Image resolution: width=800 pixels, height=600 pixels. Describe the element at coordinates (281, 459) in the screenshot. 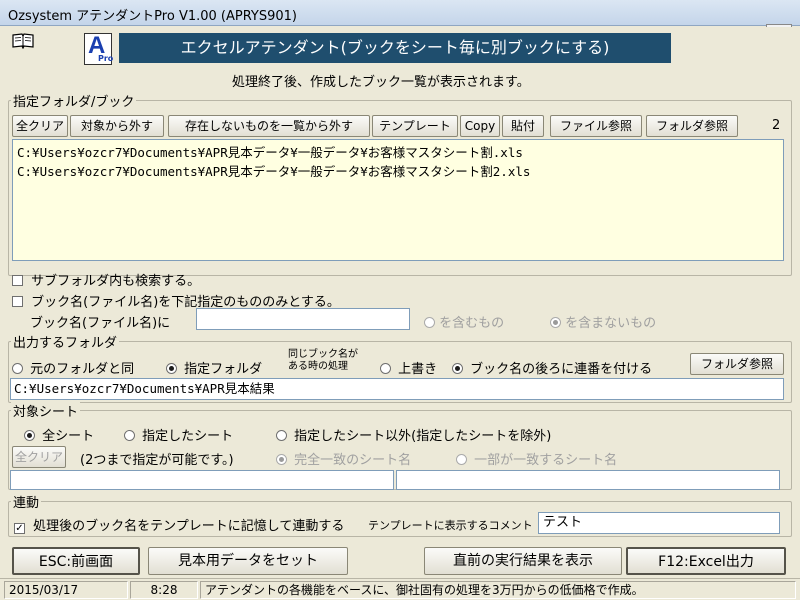

I see `exact-match-radio` at that location.